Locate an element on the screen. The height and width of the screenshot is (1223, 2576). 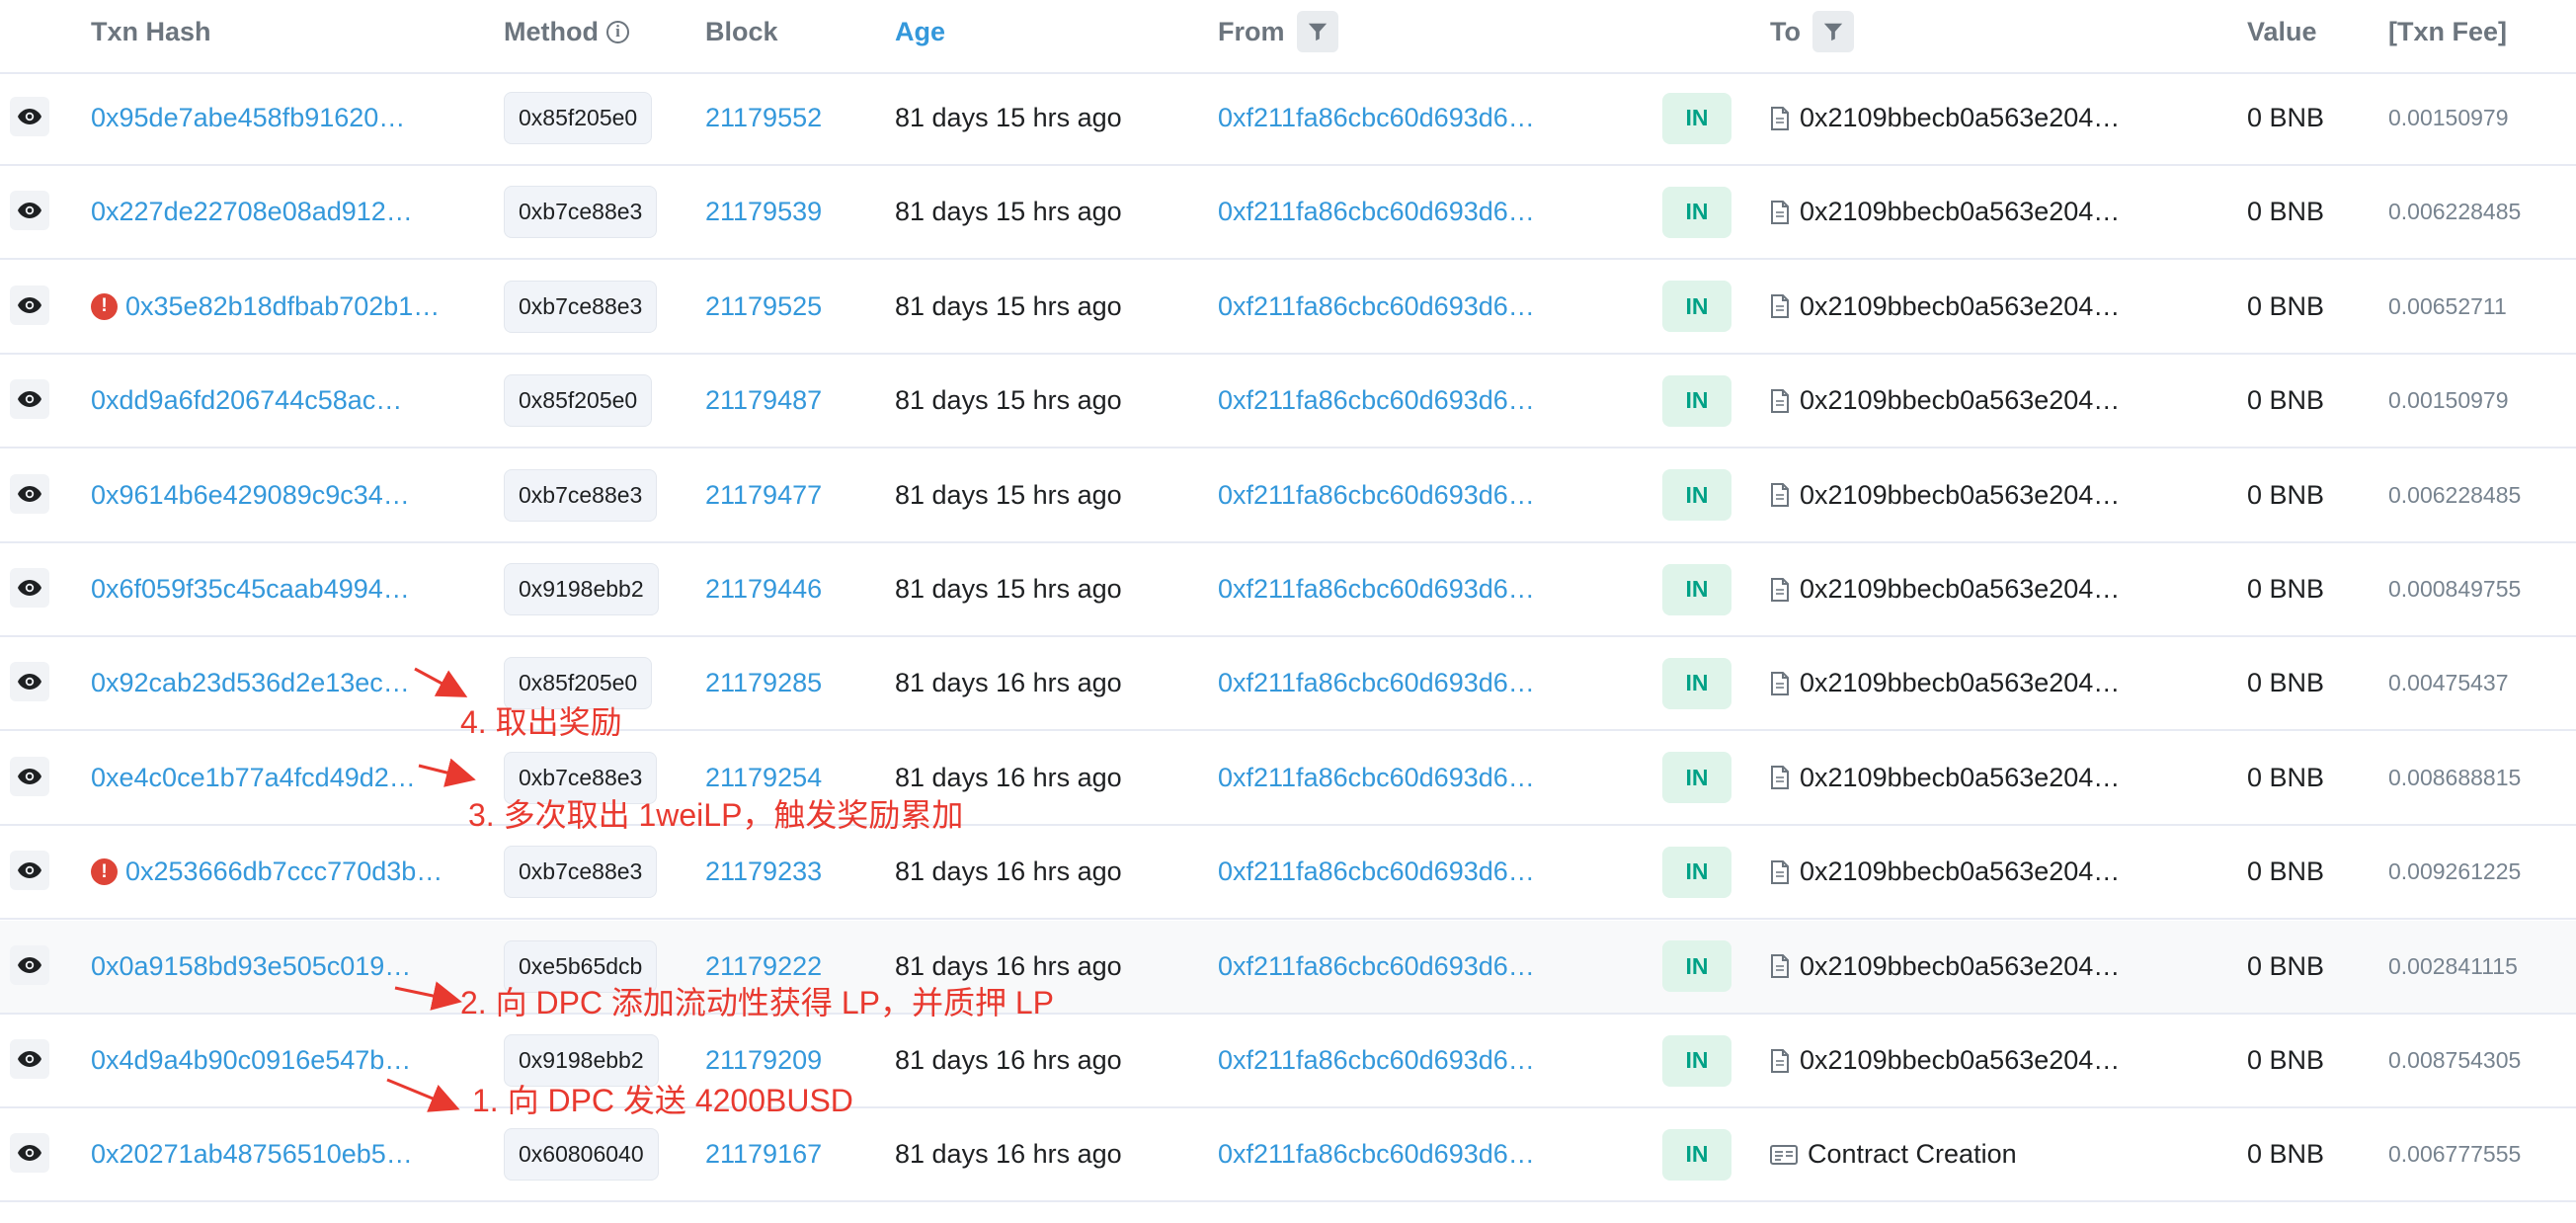
annotation-4: 4. 取出奖励 is located at coordinates (541, 722).